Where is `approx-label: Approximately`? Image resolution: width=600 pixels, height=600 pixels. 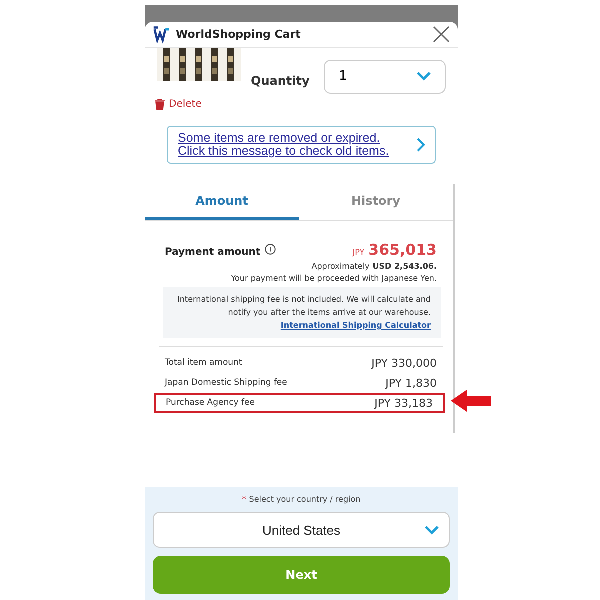 approx-label: Approximately is located at coordinates (341, 266).